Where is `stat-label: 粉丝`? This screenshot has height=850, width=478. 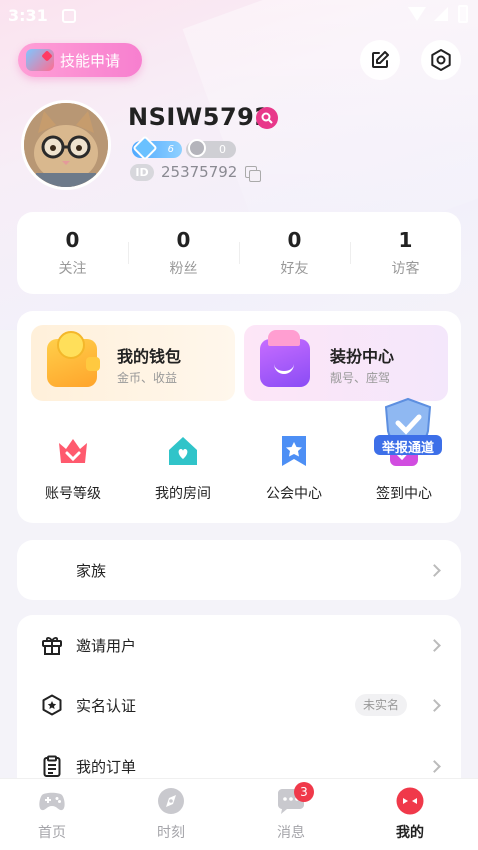
stat-label: 粉丝 is located at coordinates (183, 269).